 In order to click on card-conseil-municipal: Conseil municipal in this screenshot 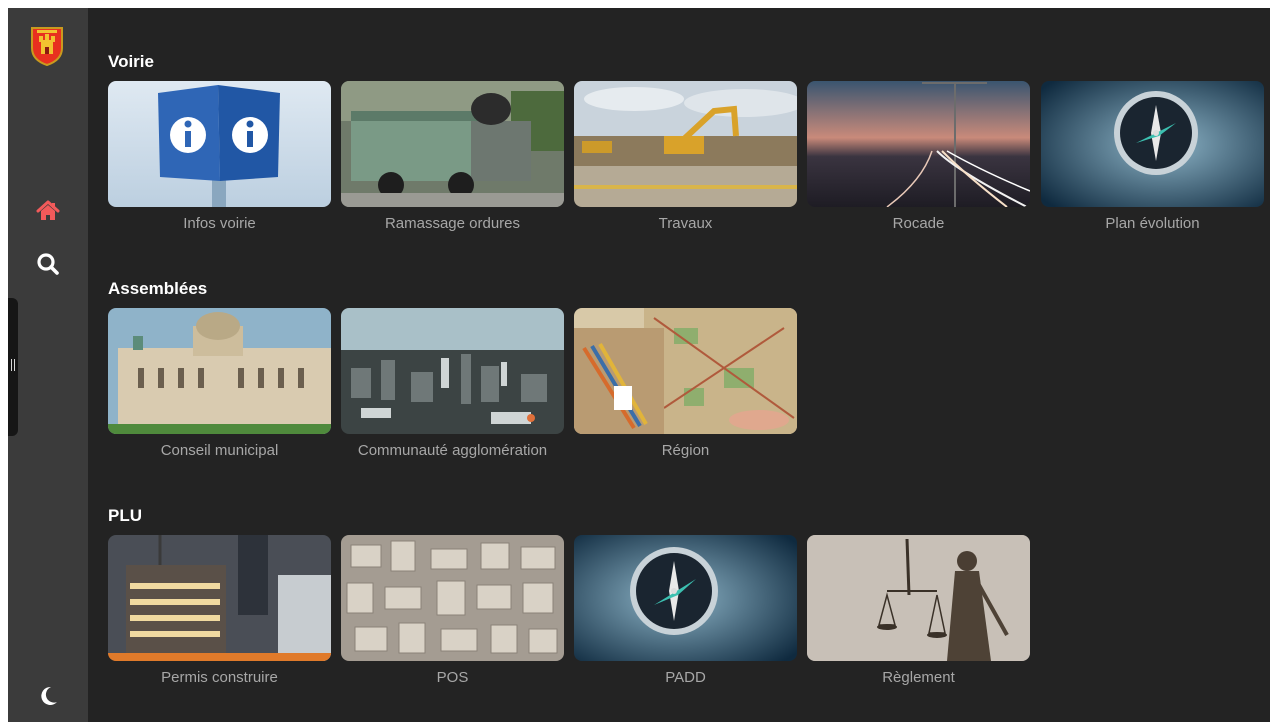, I will do `click(219, 384)`.